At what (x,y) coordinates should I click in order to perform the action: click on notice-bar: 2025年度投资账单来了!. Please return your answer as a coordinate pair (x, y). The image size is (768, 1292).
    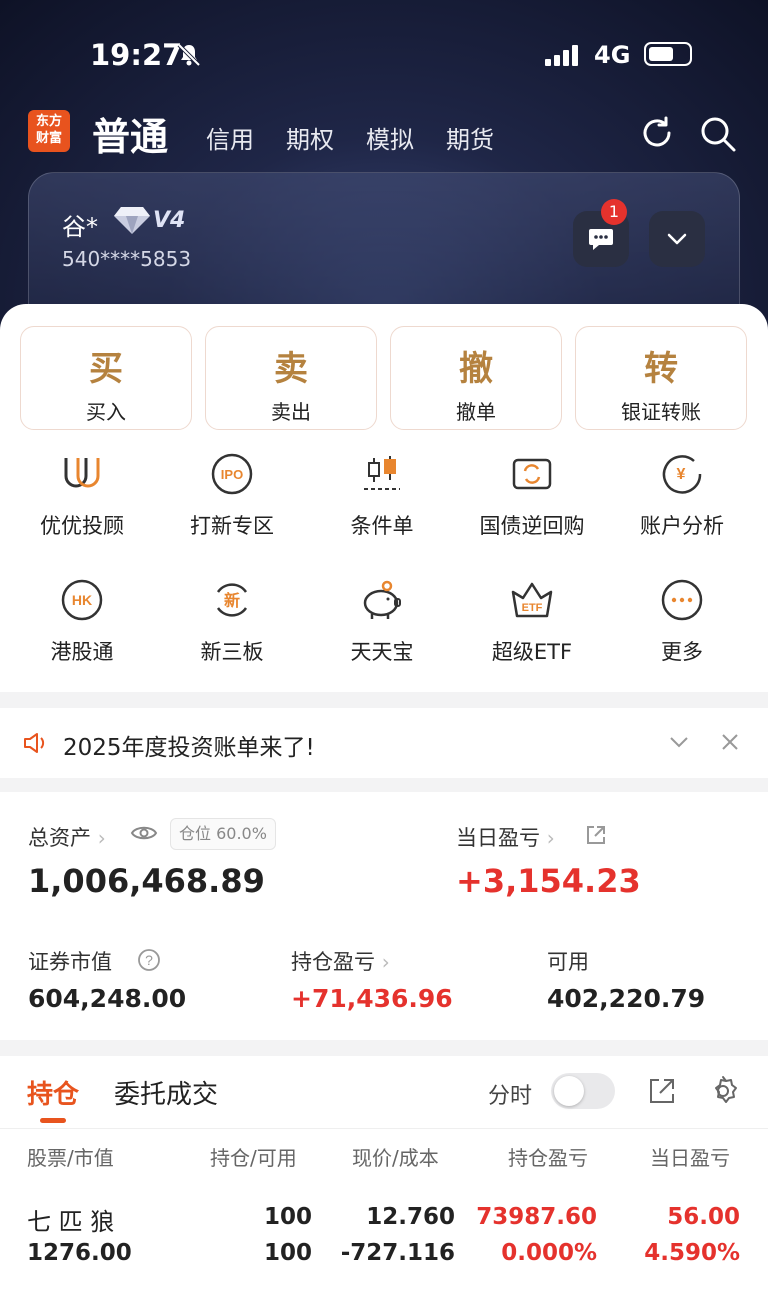
    Looking at the image, I should click on (384, 743).